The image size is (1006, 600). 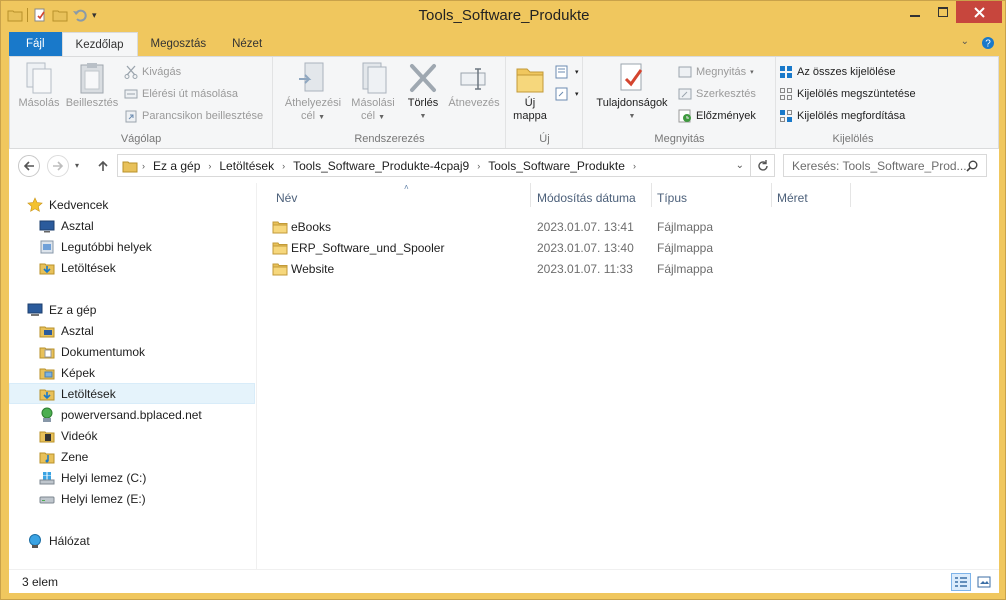 I want to click on breadcrumb-downloads: Letöltések, so click(x=246, y=166).